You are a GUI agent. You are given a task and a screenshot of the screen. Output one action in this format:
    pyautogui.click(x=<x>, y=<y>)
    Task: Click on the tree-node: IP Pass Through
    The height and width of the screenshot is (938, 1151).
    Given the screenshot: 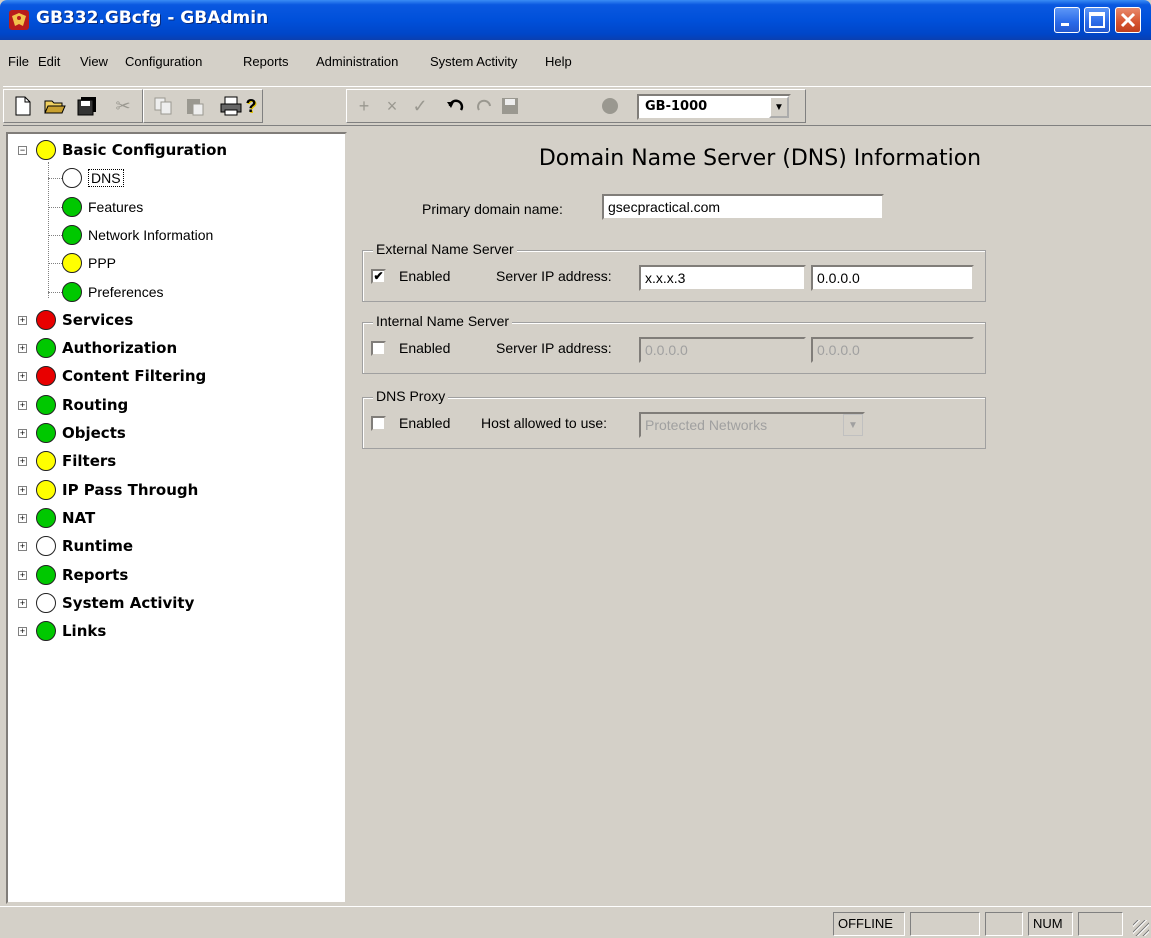 What is the action you would take?
    pyautogui.click(x=117, y=490)
    